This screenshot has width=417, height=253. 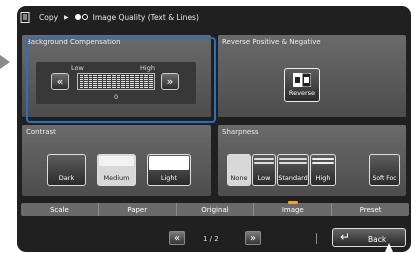 I want to click on double-chevron-right-icon: », so click(x=253, y=238).